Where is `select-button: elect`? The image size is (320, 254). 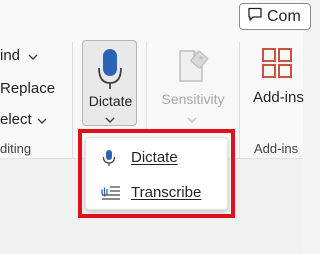
select-button: elect is located at coordinates (23, 119).